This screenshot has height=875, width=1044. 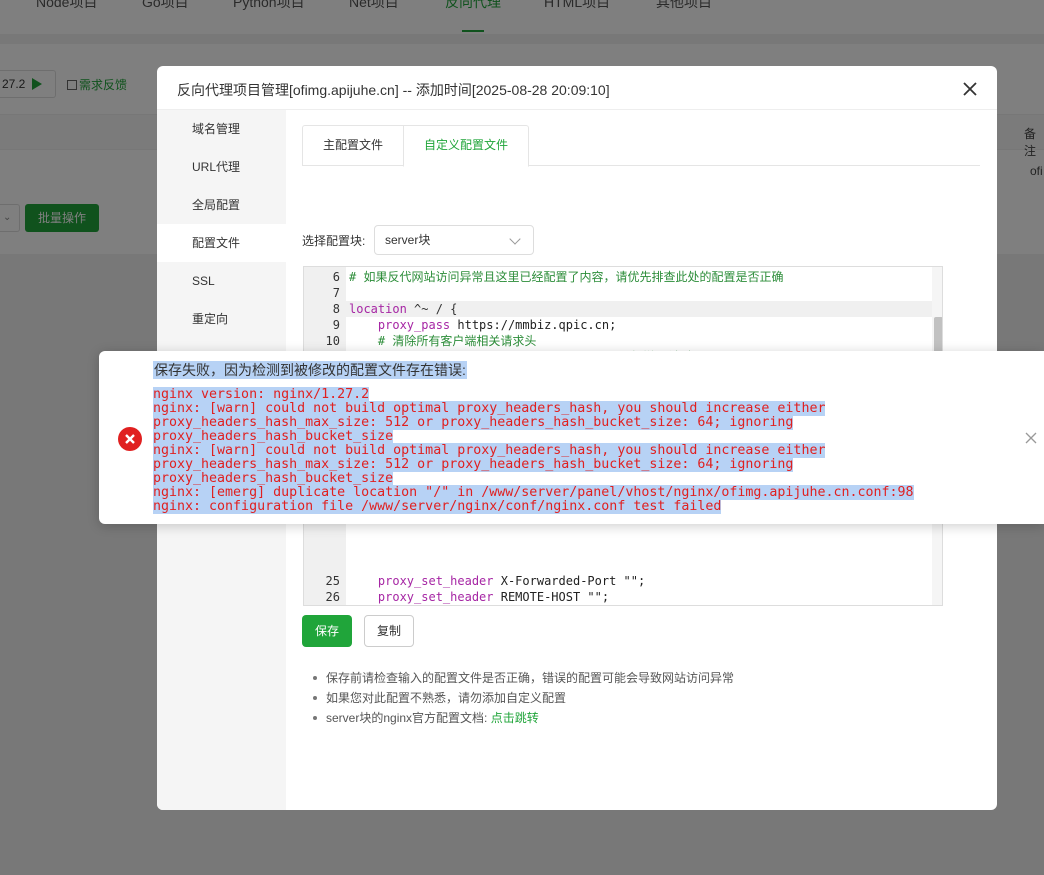 I want to click on sidebar-item-redirect: 重定向, so click(x=221, y=319).